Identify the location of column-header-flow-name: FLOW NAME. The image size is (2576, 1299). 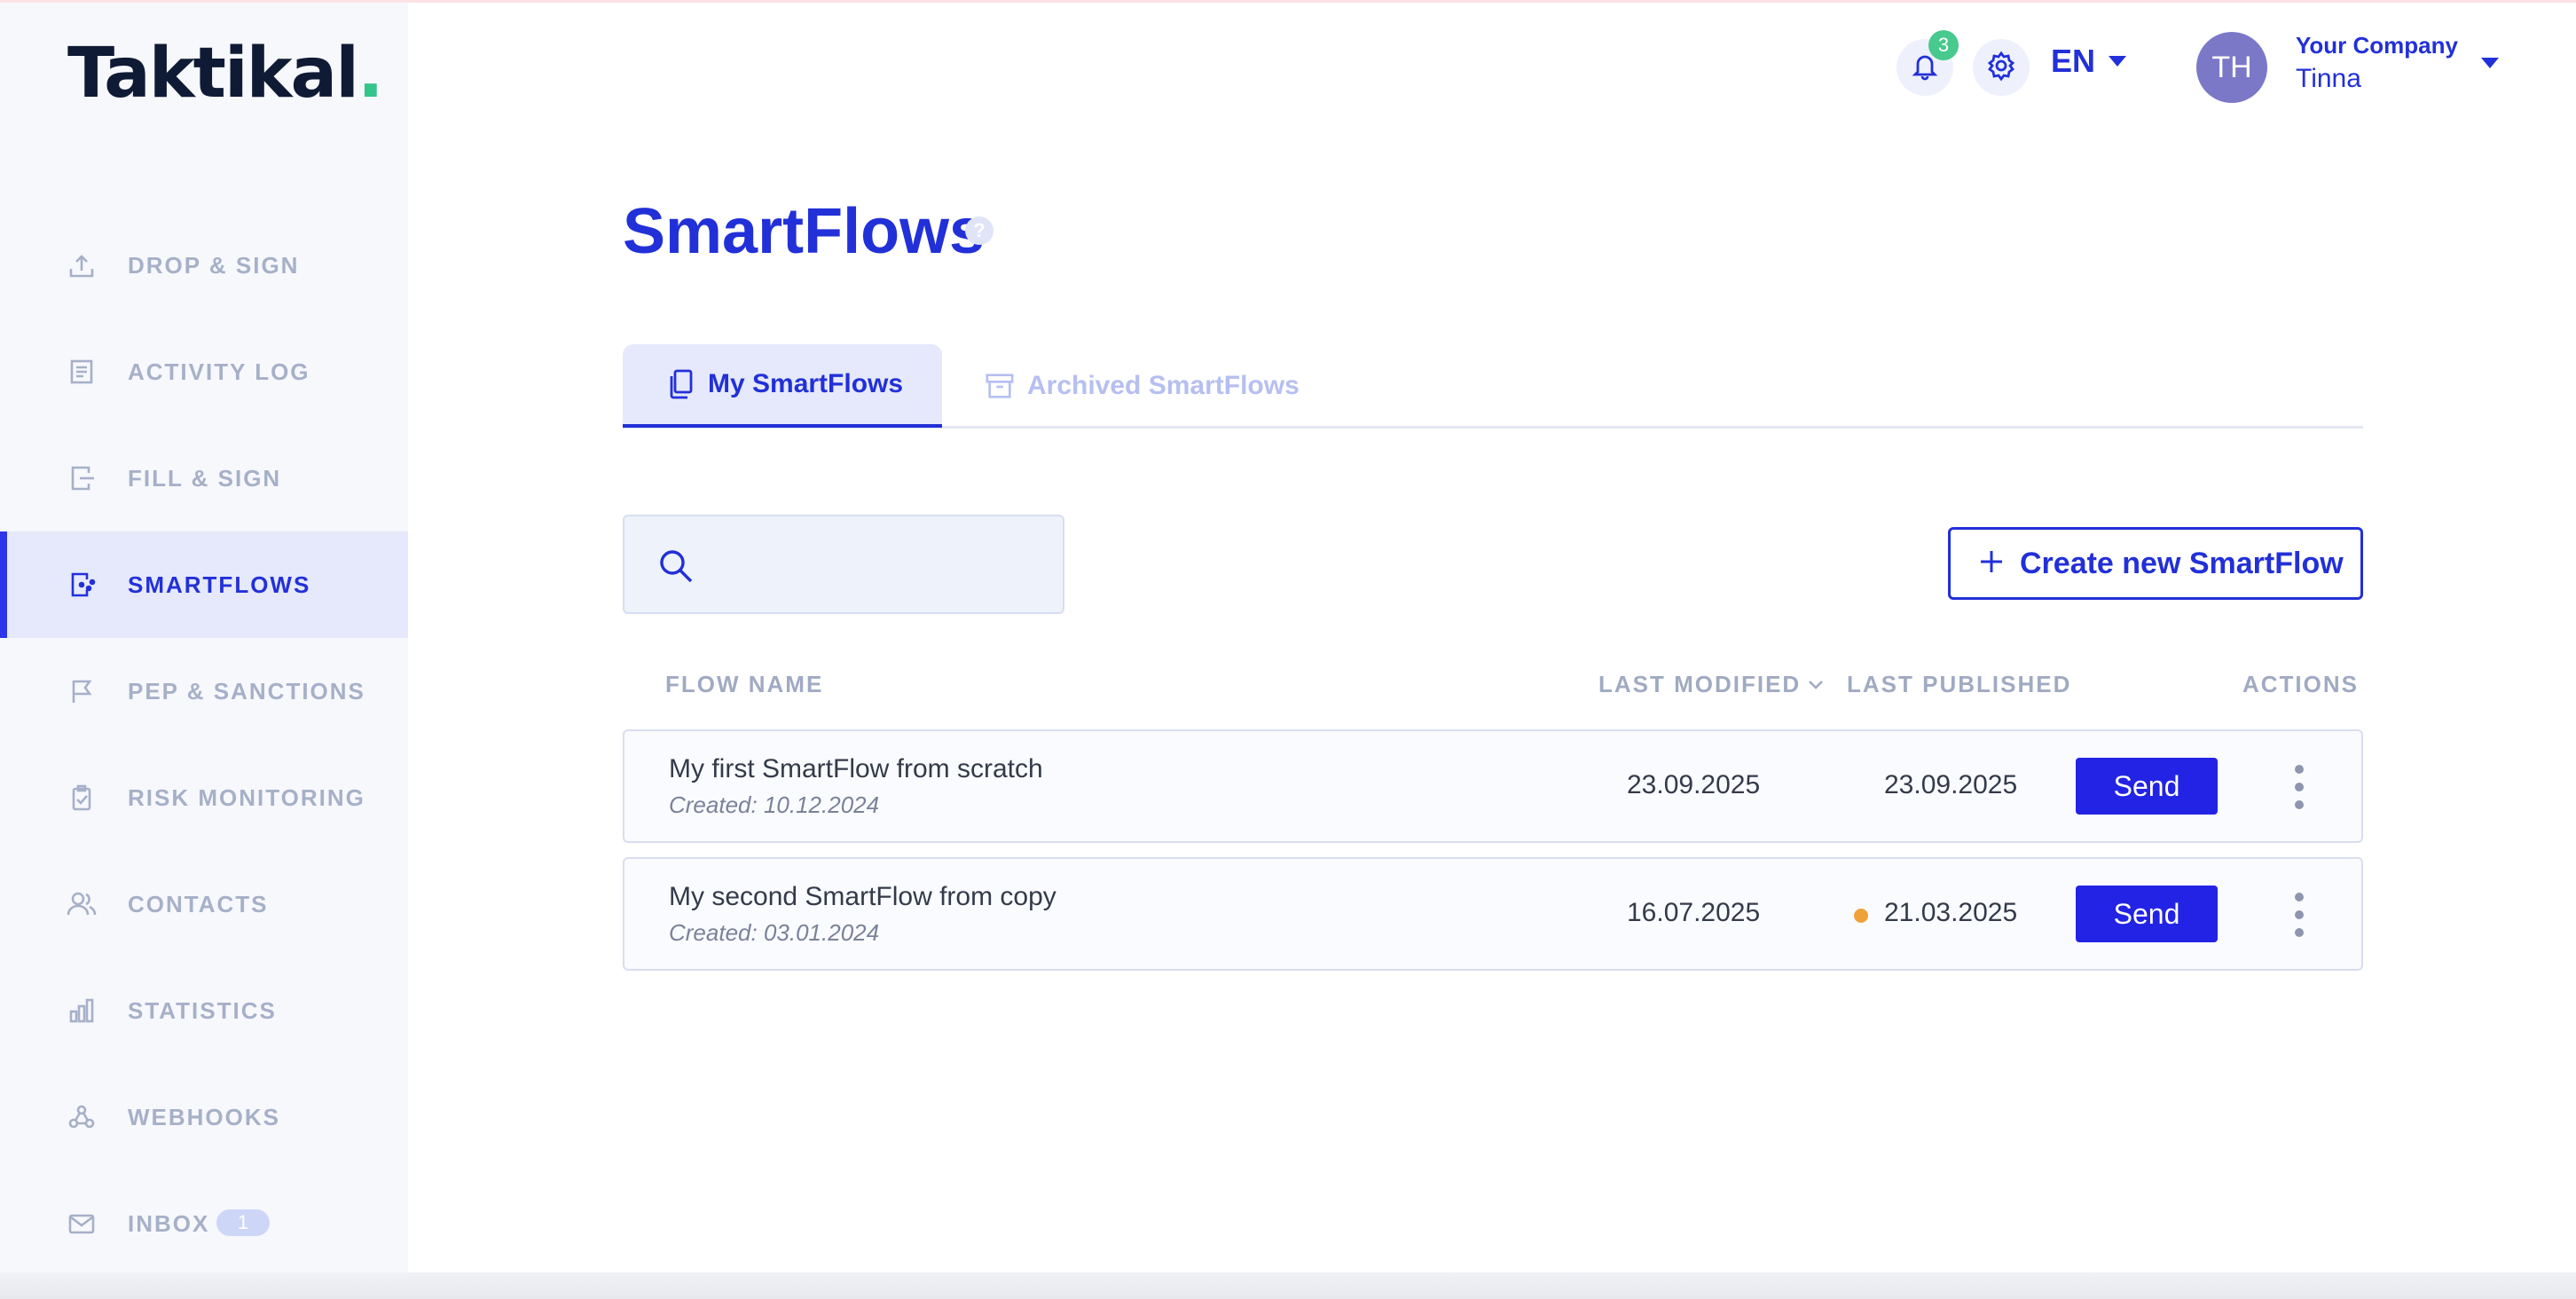
(744, 684).